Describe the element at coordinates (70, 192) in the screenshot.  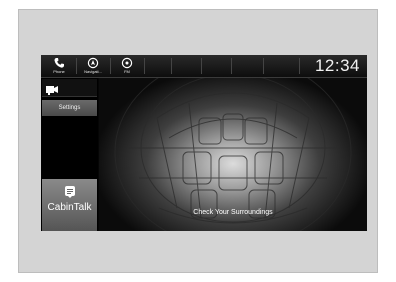
I see `cabintalk-icon` at that location.